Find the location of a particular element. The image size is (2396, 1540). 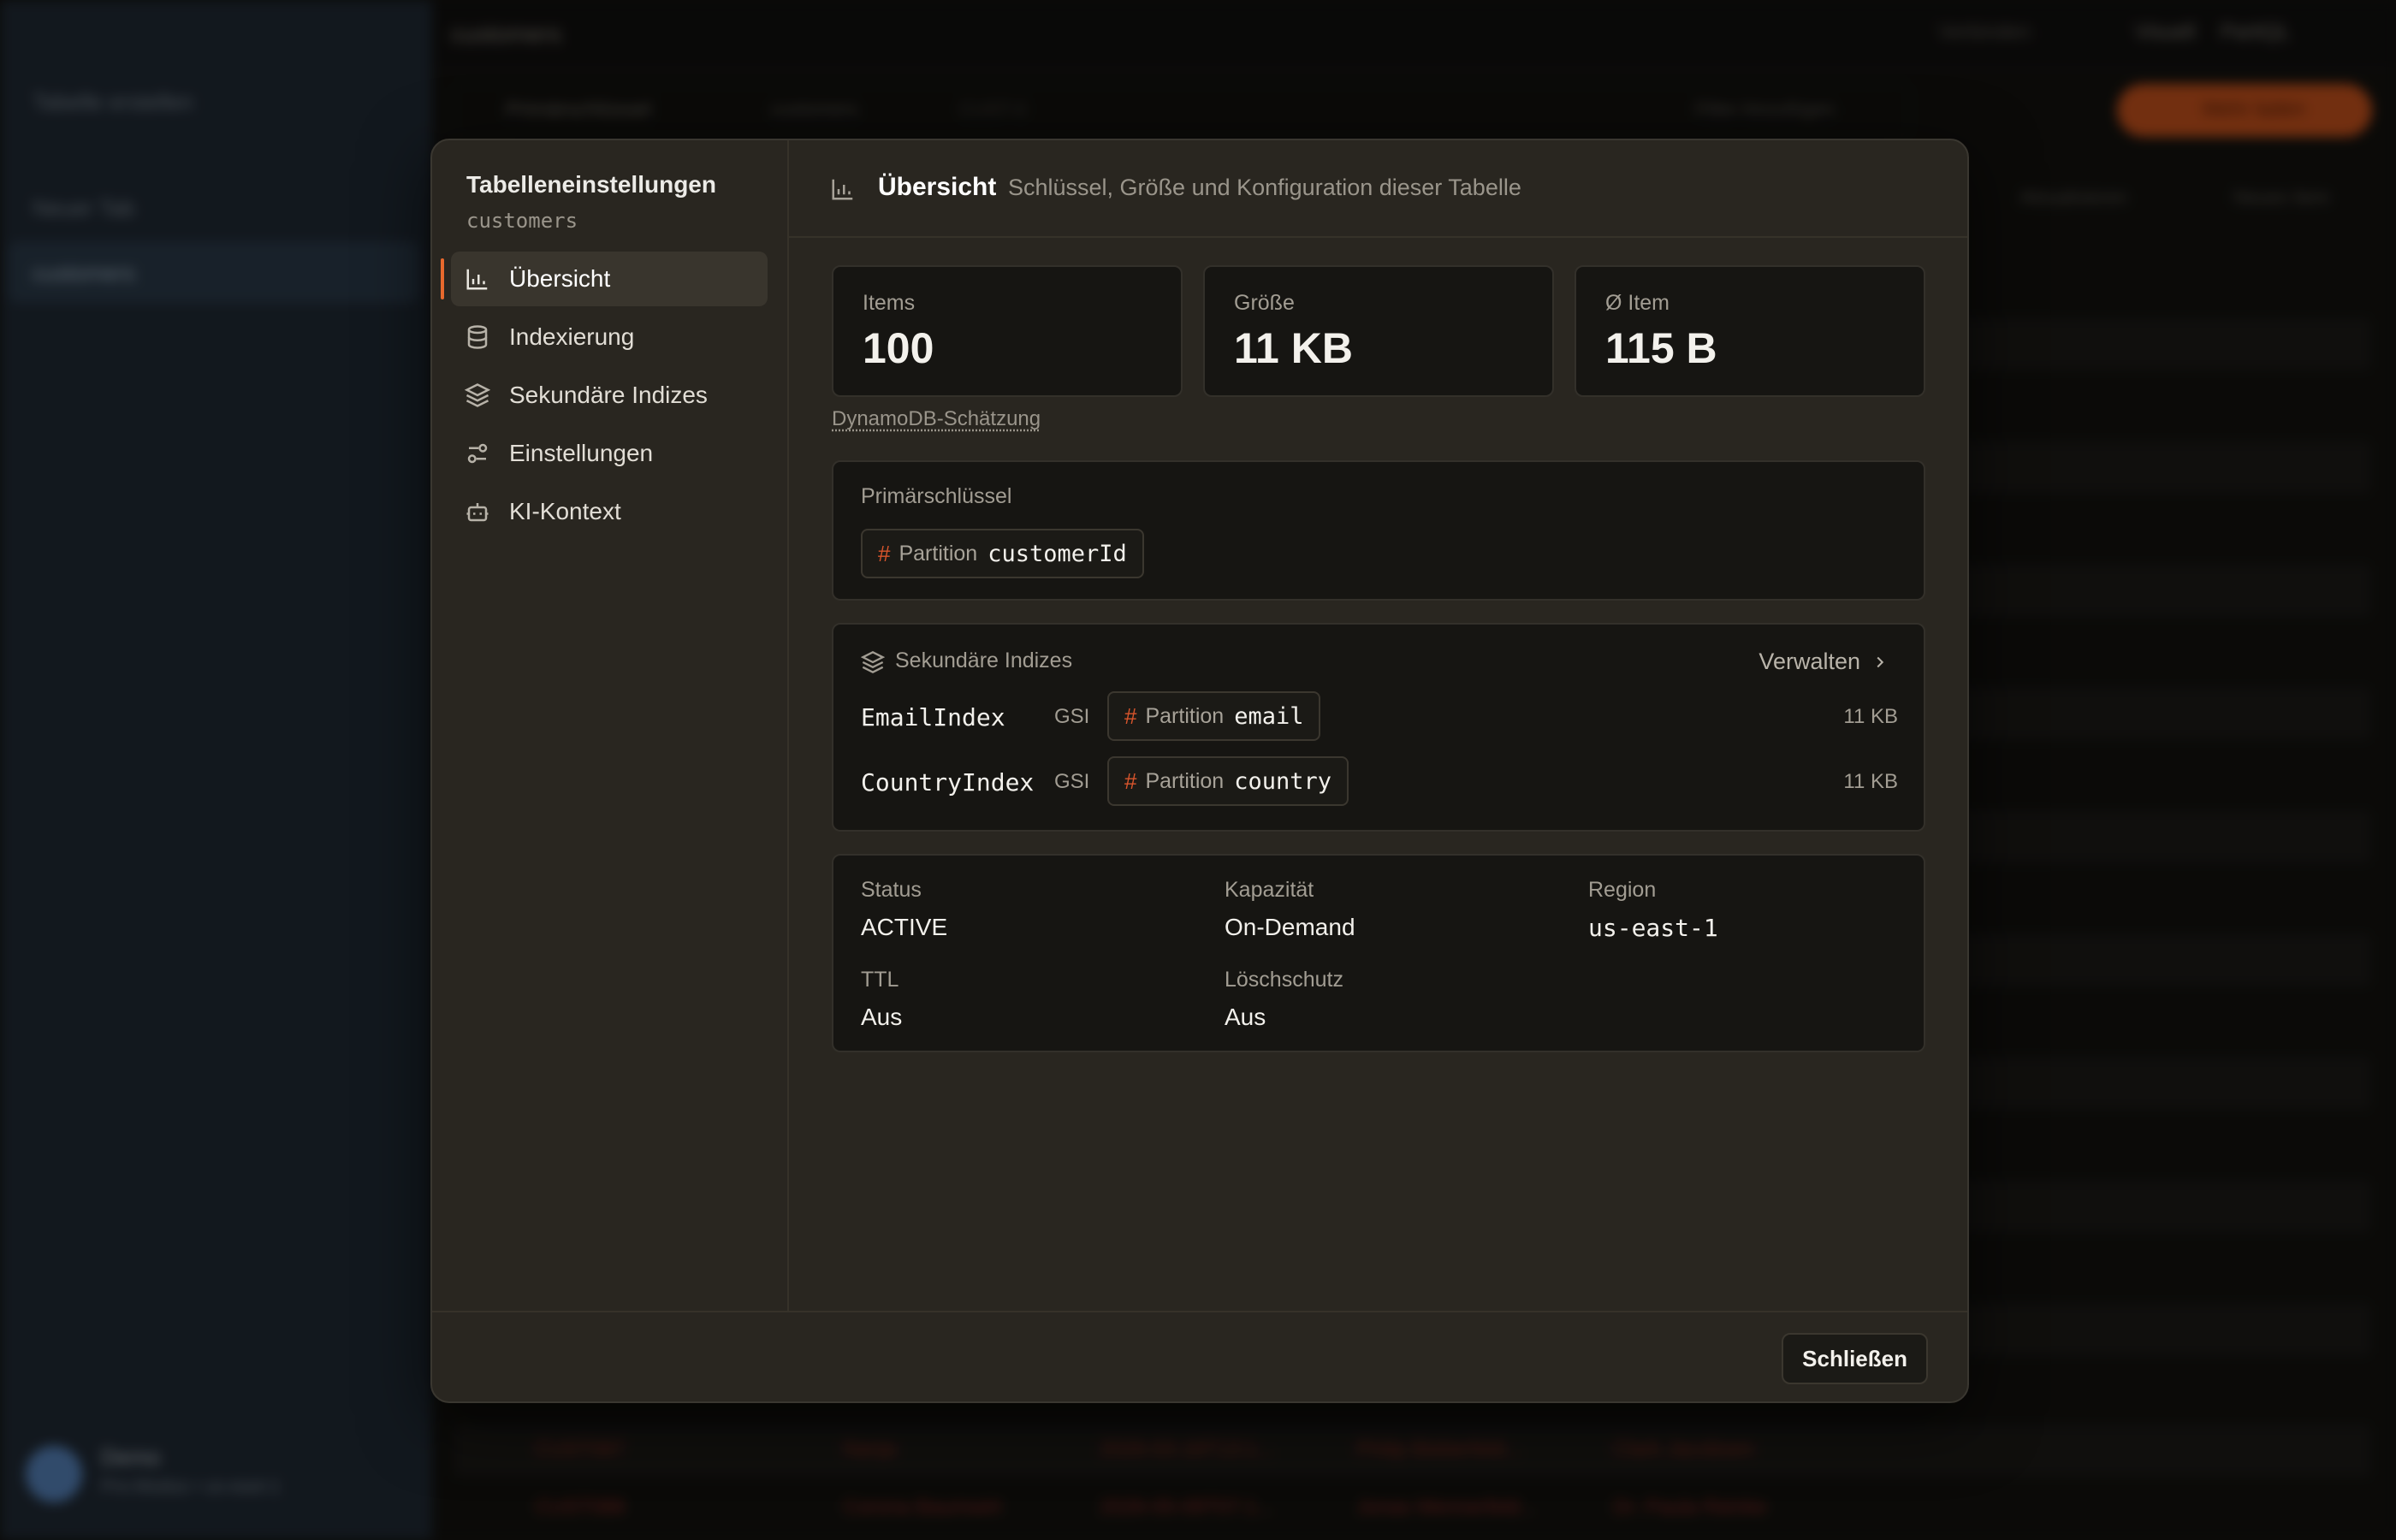

nav-item-settings: Einstellungen is located at coordinates (609, 453).